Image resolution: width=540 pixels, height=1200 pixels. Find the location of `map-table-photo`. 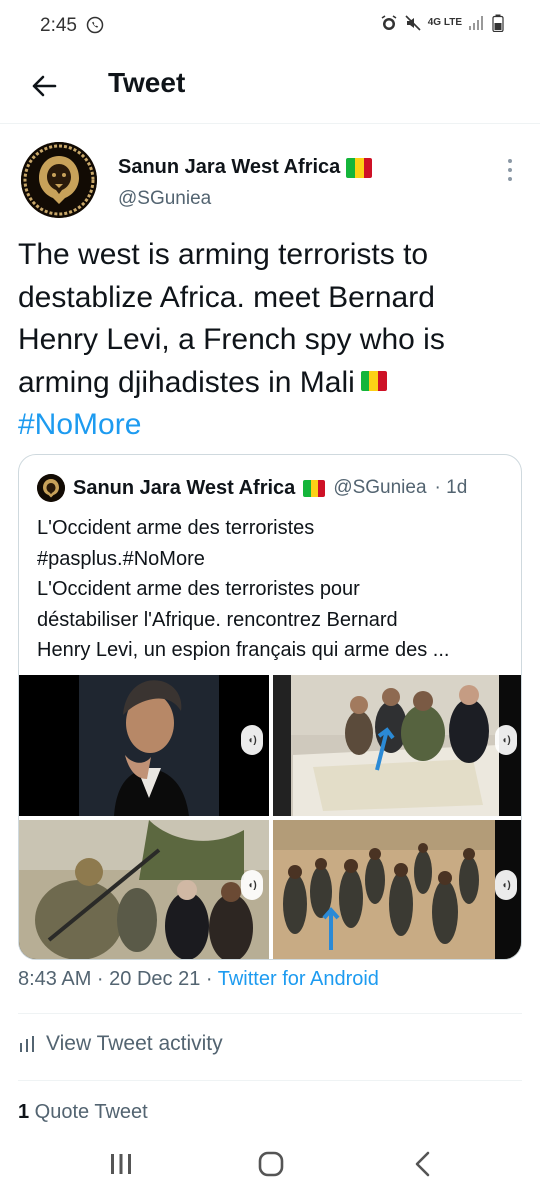

map-table-photo is located at coordinates (397, 745).